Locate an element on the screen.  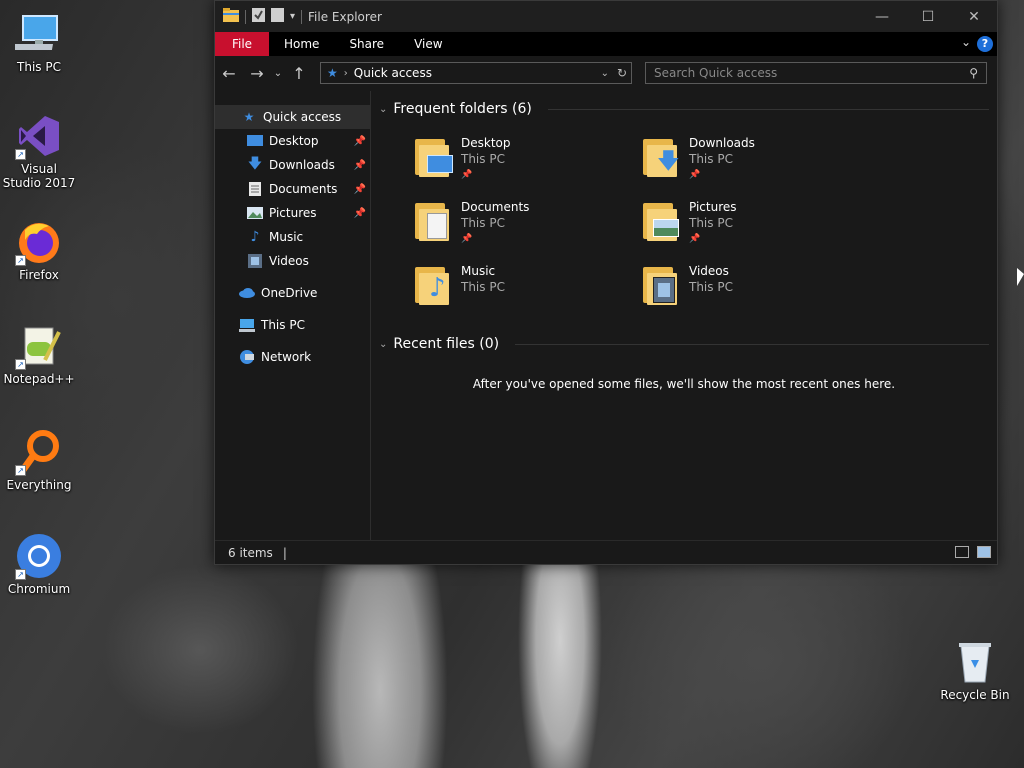
onedrive-cloud-icon is located at coordinates (247, 293).